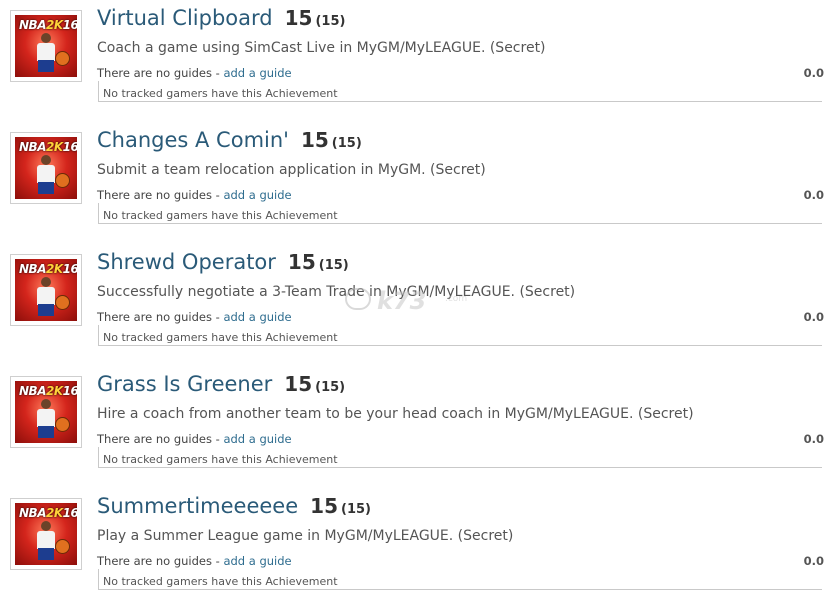 This screenshot has width=837, height=610. What do you see at coordinates (185, 18) in the screenshot?
I see `achievement-title: Virtual Clipboard` at bounding box center [185, 18].